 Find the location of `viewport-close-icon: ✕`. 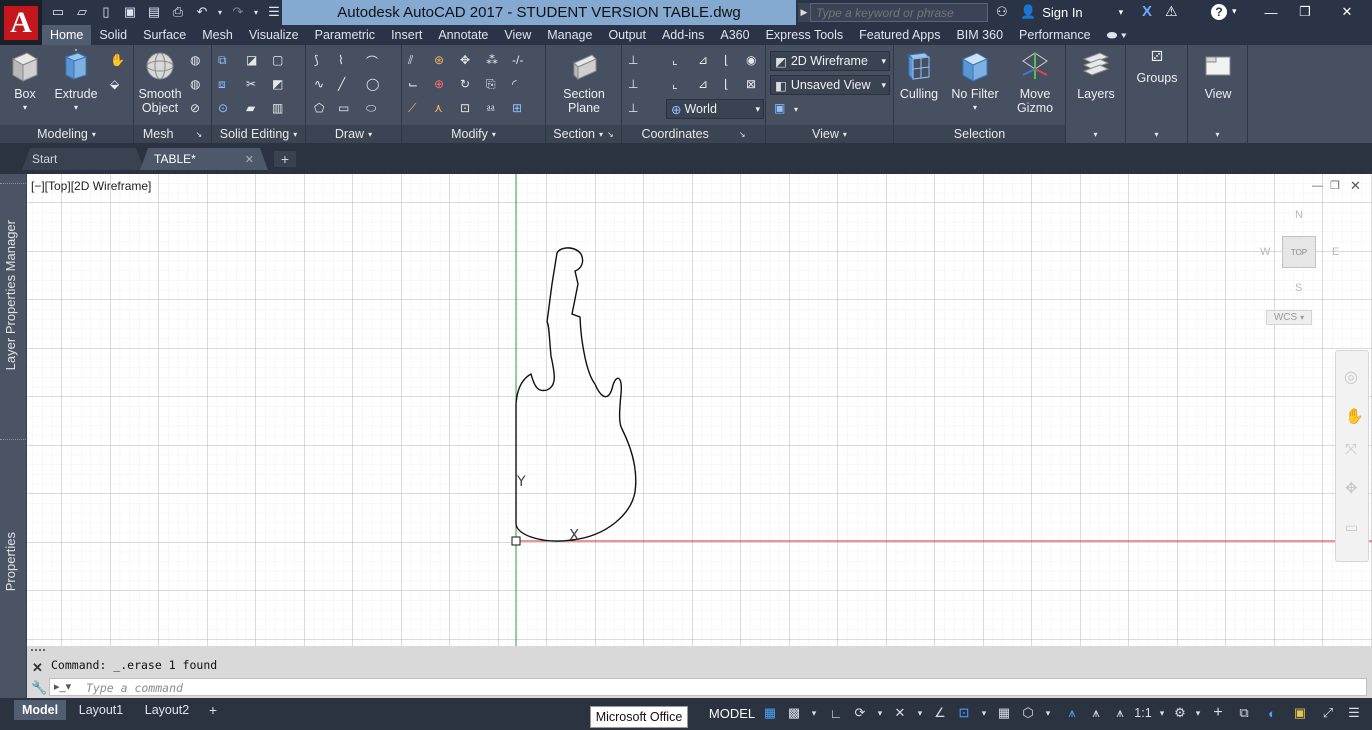

viewport-close-icon: ✕ is located at coordinates (1356, 185).